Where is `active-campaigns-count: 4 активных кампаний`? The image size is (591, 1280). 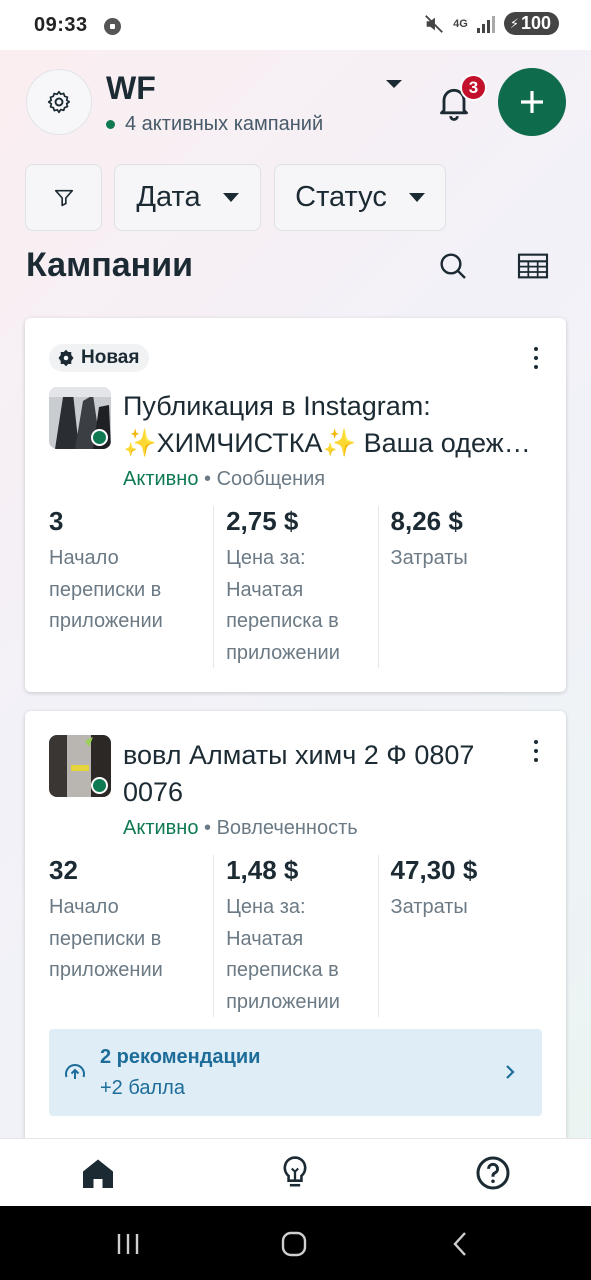 active-campaigns-count: 4 активных кампаний is located at coordinates (224, 124).